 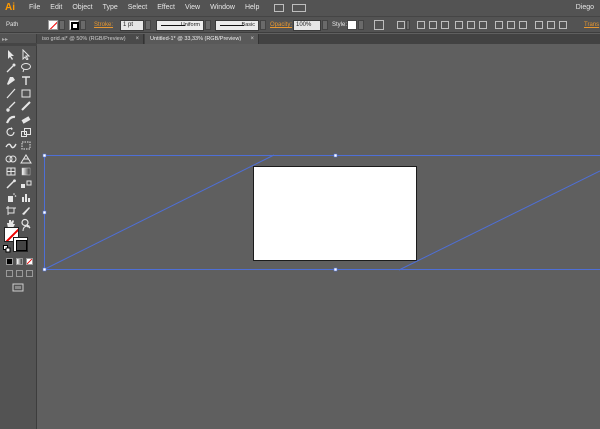 What do you see at coordinates (5, 39) in the screenshot?
I see `panel-collapse-icon: ▸▸` at bounding box center [5, 39].